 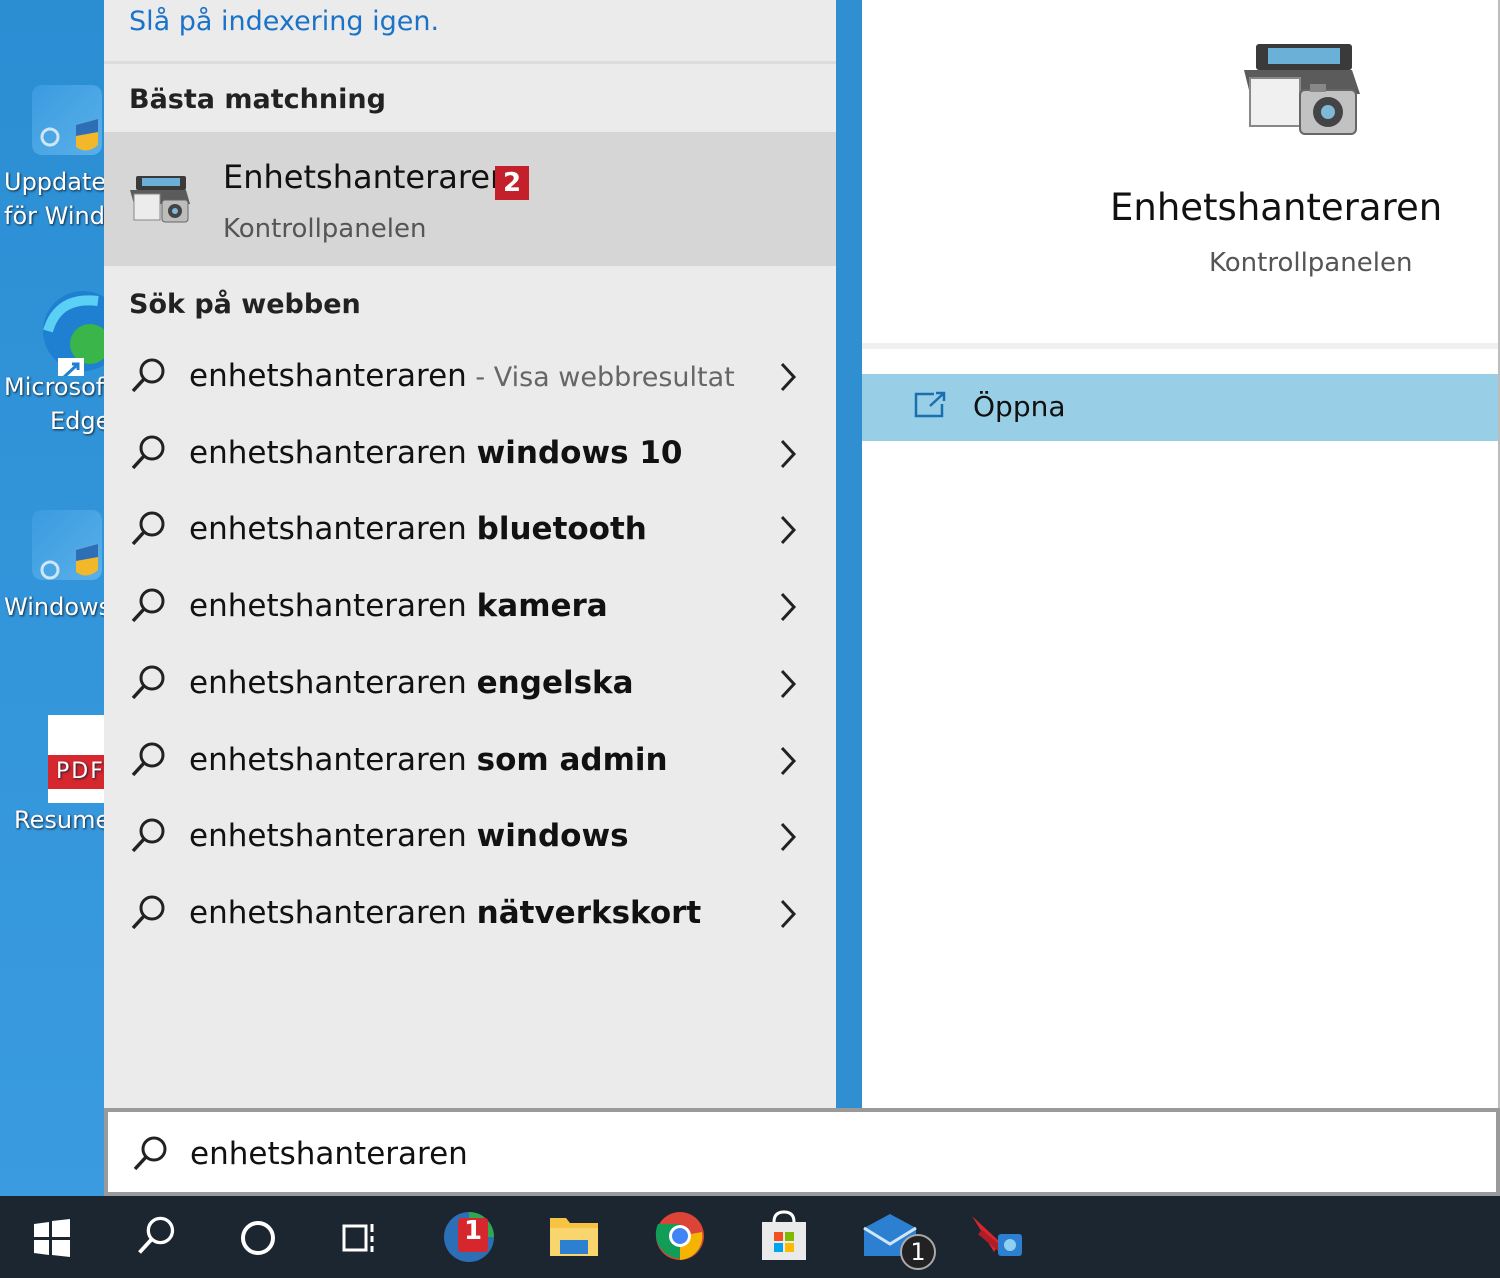 I want to click on taskbar-search-button, so click(x=156, y=1238).